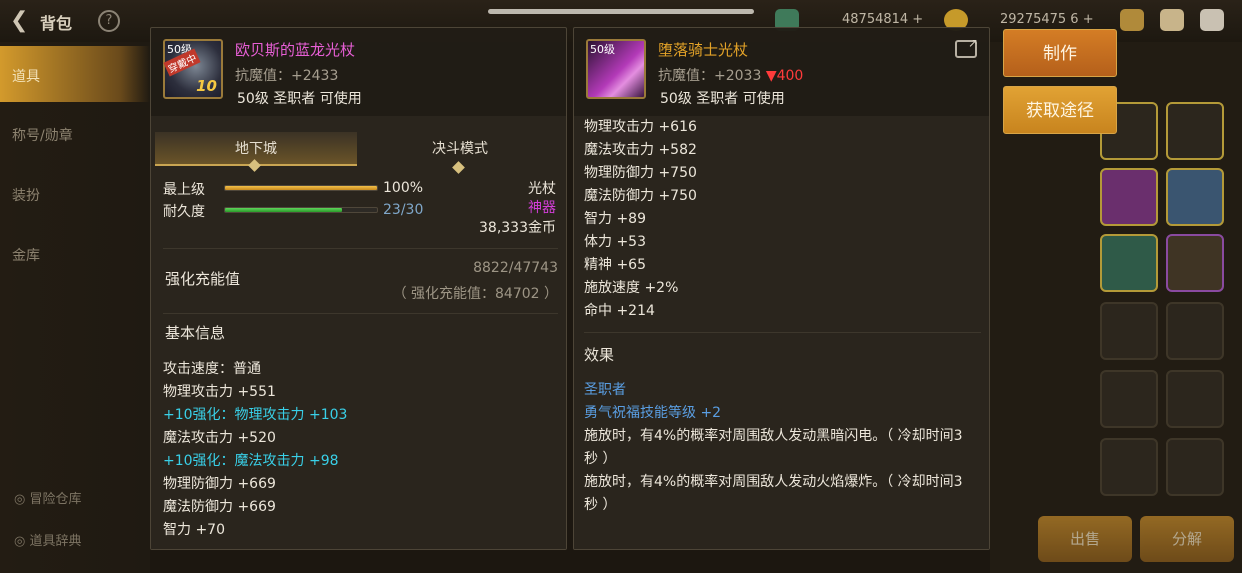  Describe the element at coordinates (615, 265) in the screenshot. I see `stat-line: 精神 +65` at that location.